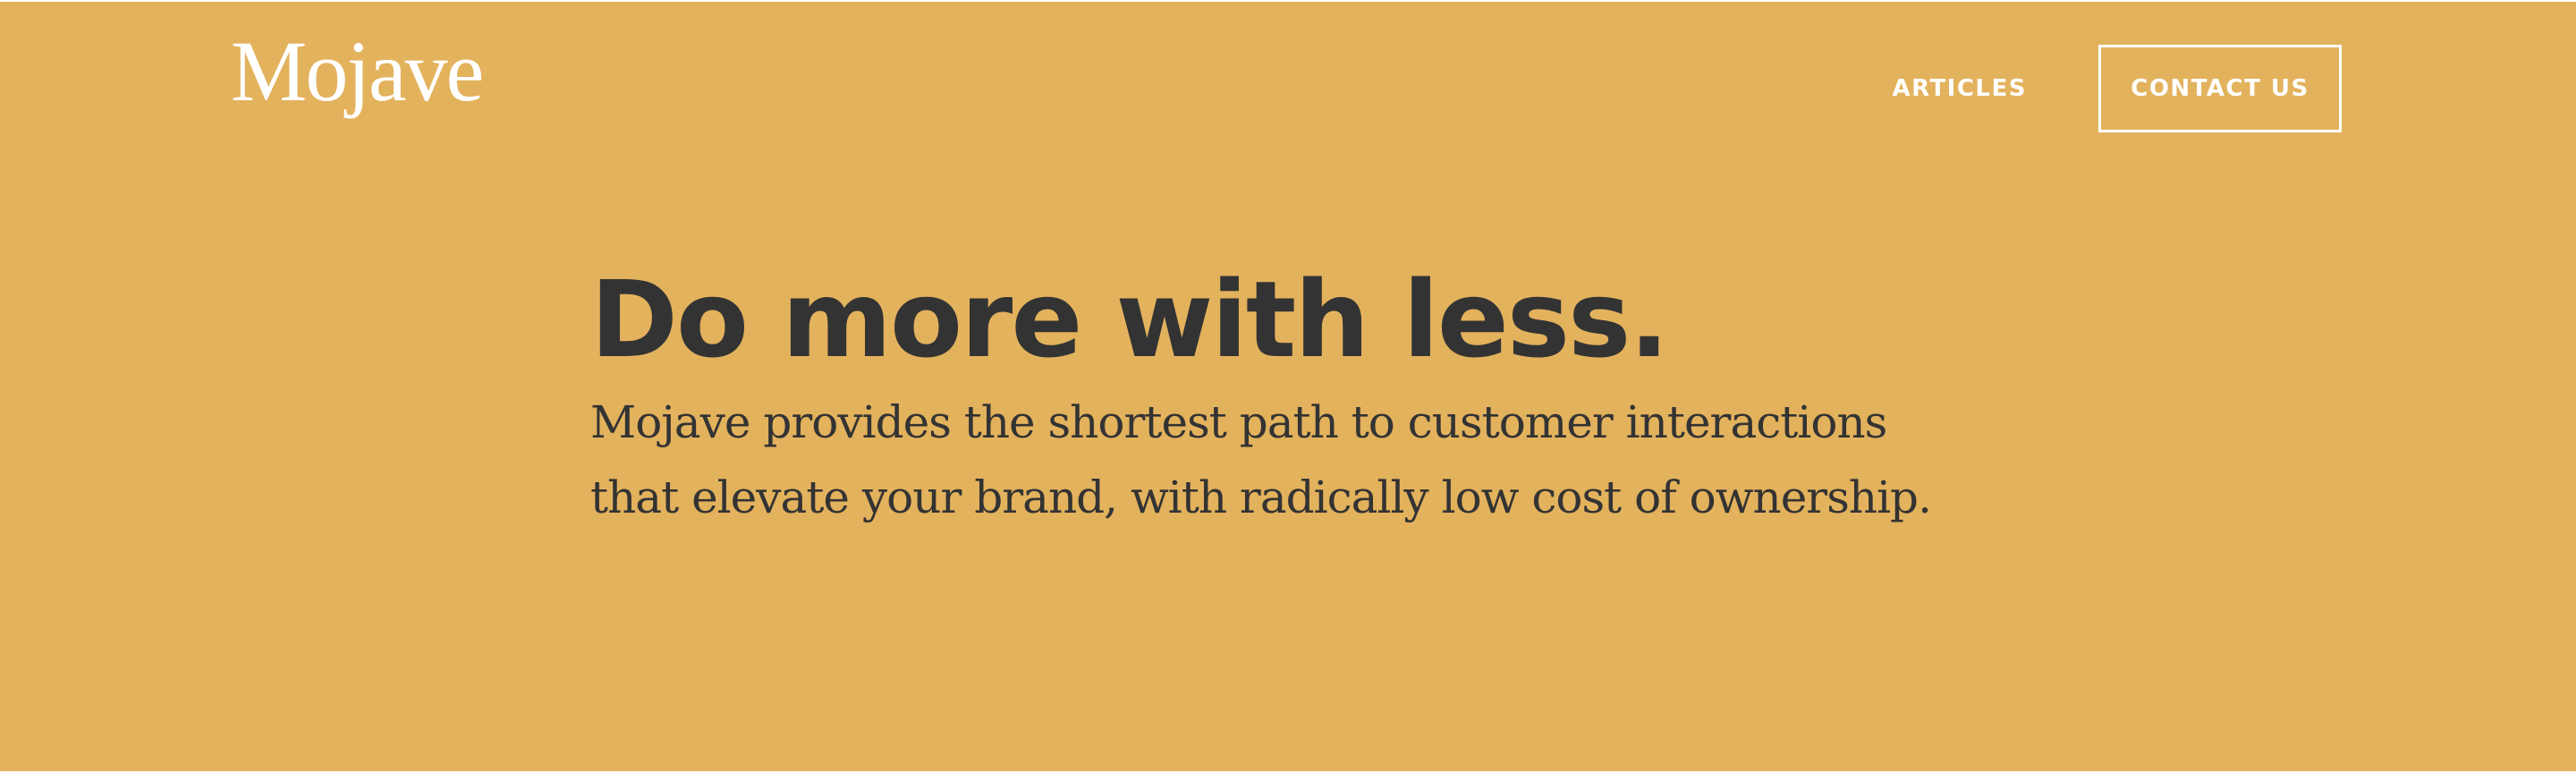  I want to click on hero-title: Do more with less., so click(1129, 319).